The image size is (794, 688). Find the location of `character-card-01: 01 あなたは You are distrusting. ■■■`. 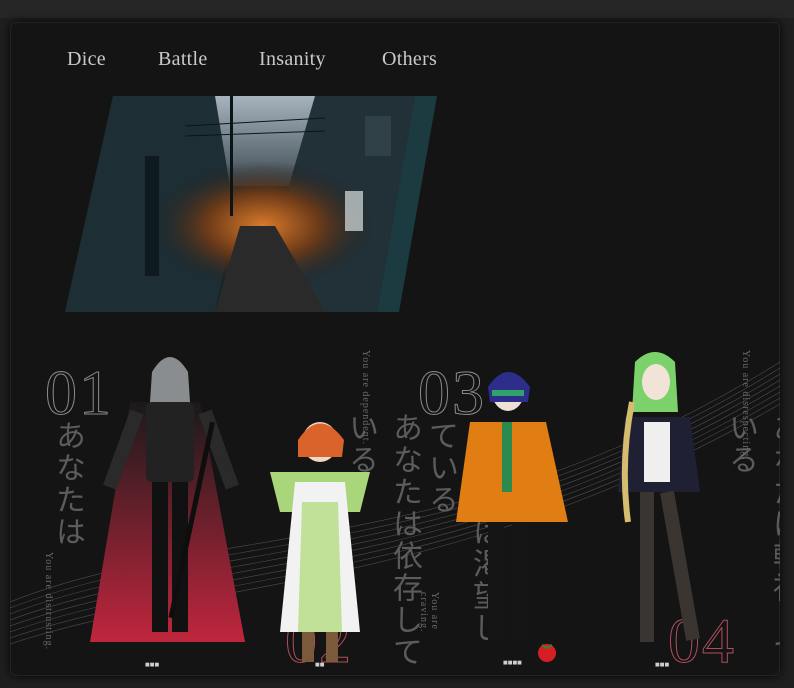

character-card-01: 01 あなたは You are distrusting. ■■■ is located at coordinates (144, 507).